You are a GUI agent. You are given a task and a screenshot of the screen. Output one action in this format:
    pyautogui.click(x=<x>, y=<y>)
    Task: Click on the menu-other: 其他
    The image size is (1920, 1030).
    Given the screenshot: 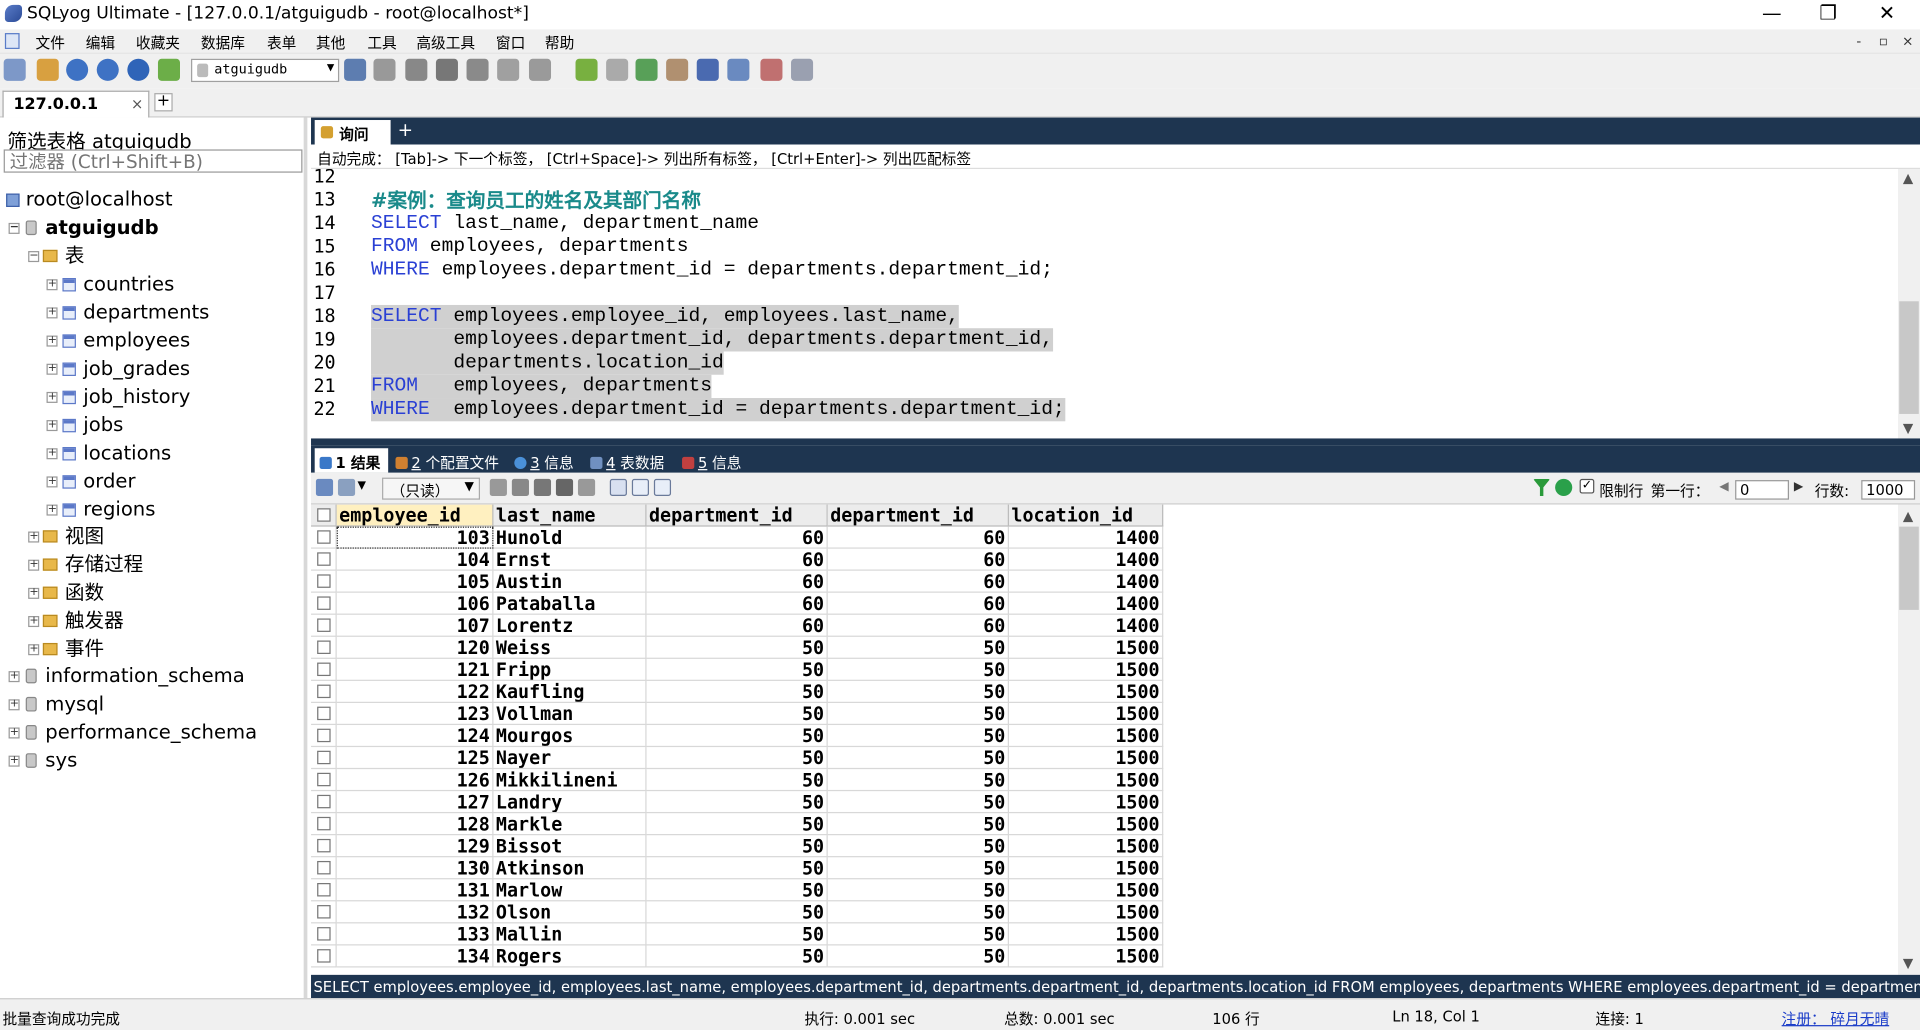 What is the action you would take?
    pyautogui.click(x=330, y=42)
    